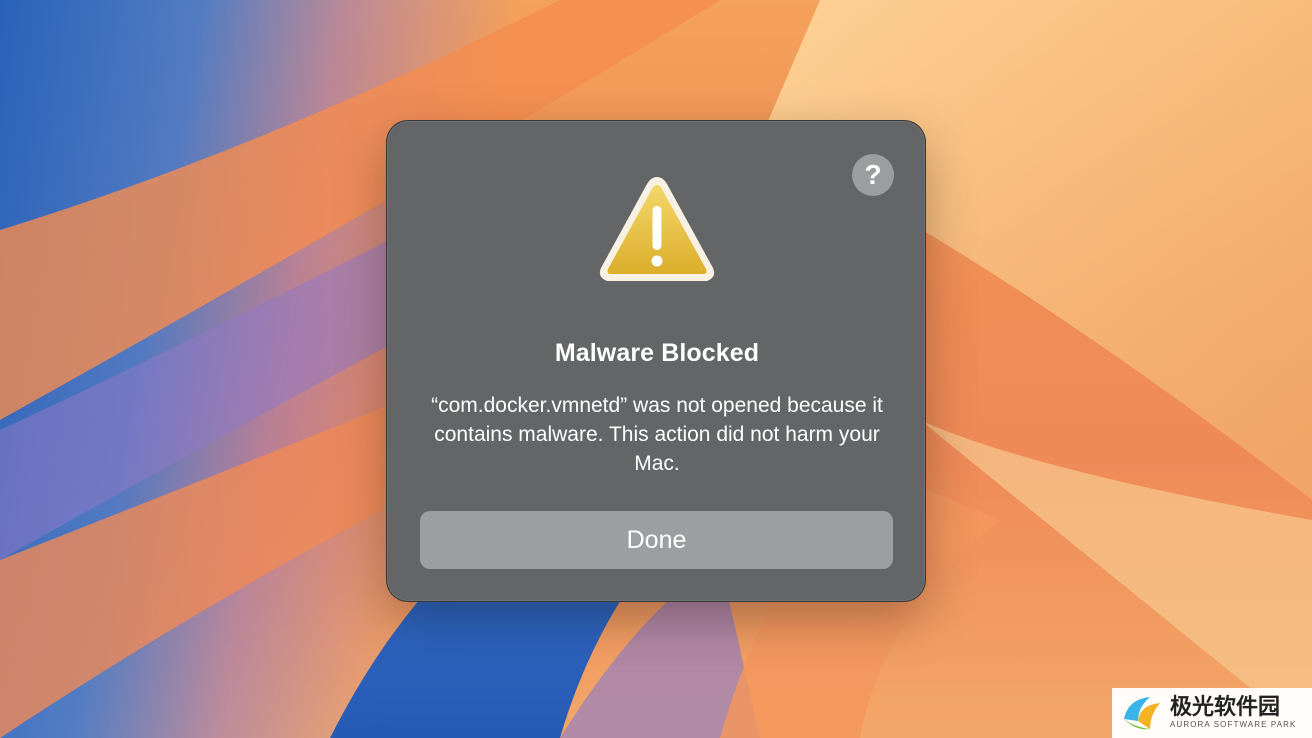 The image size is (1312, 738). I want to click on question-mark-icon: ?, so click(873, 174).